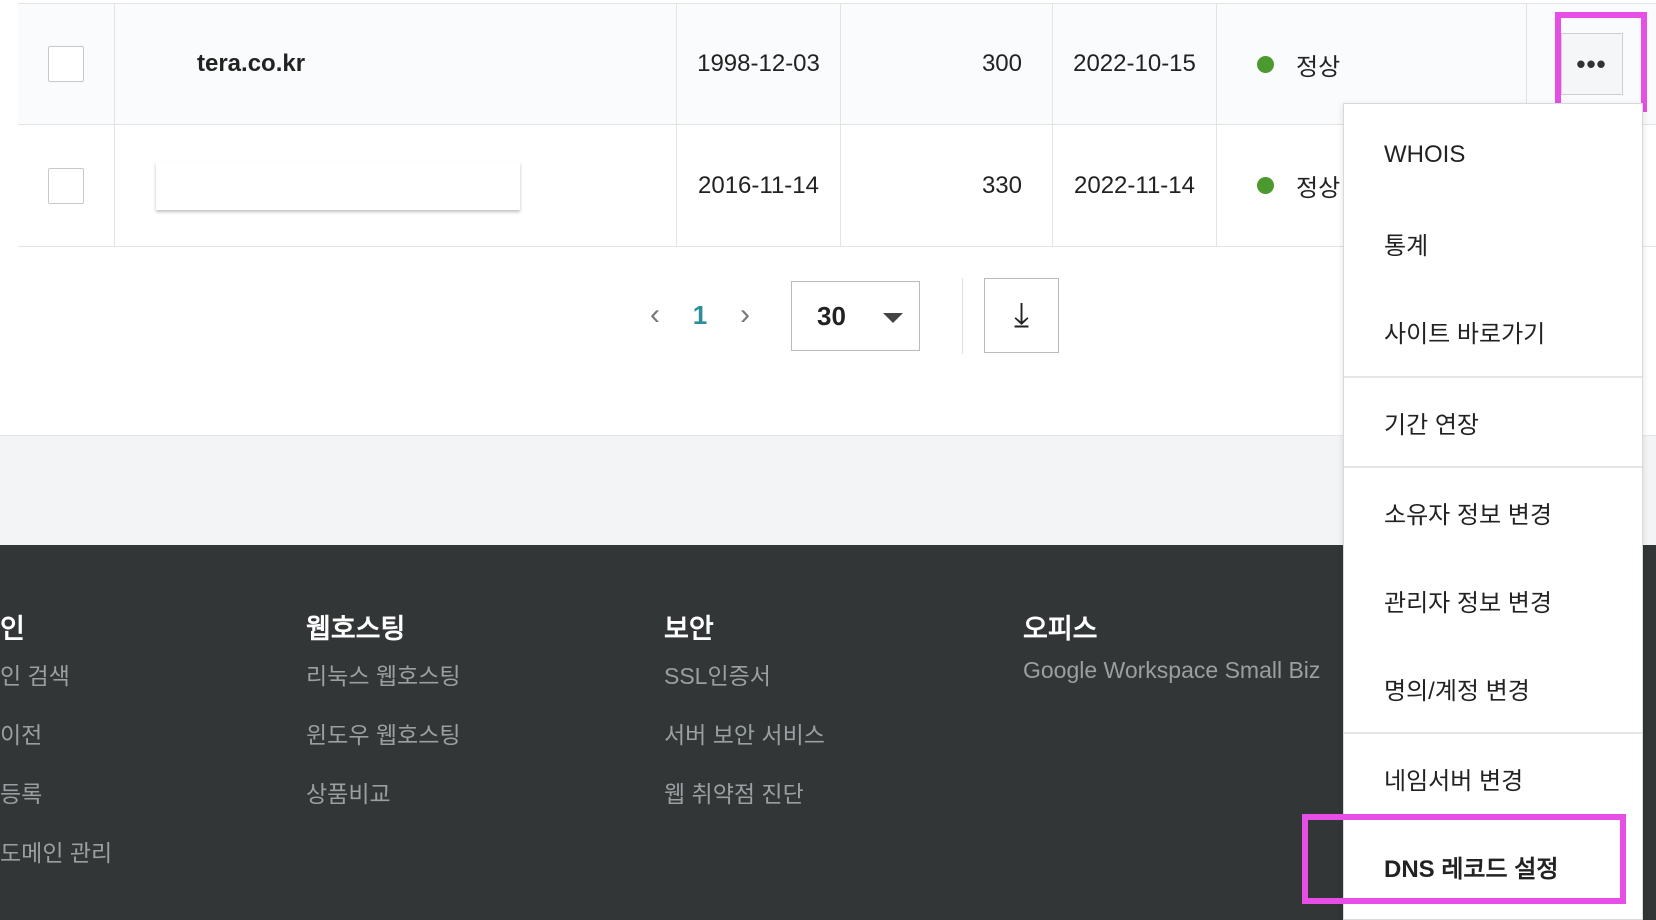  Describe the element at coordinates (717, 674) in the screenshot. I see `footer-link: SSL인증서` at that location.